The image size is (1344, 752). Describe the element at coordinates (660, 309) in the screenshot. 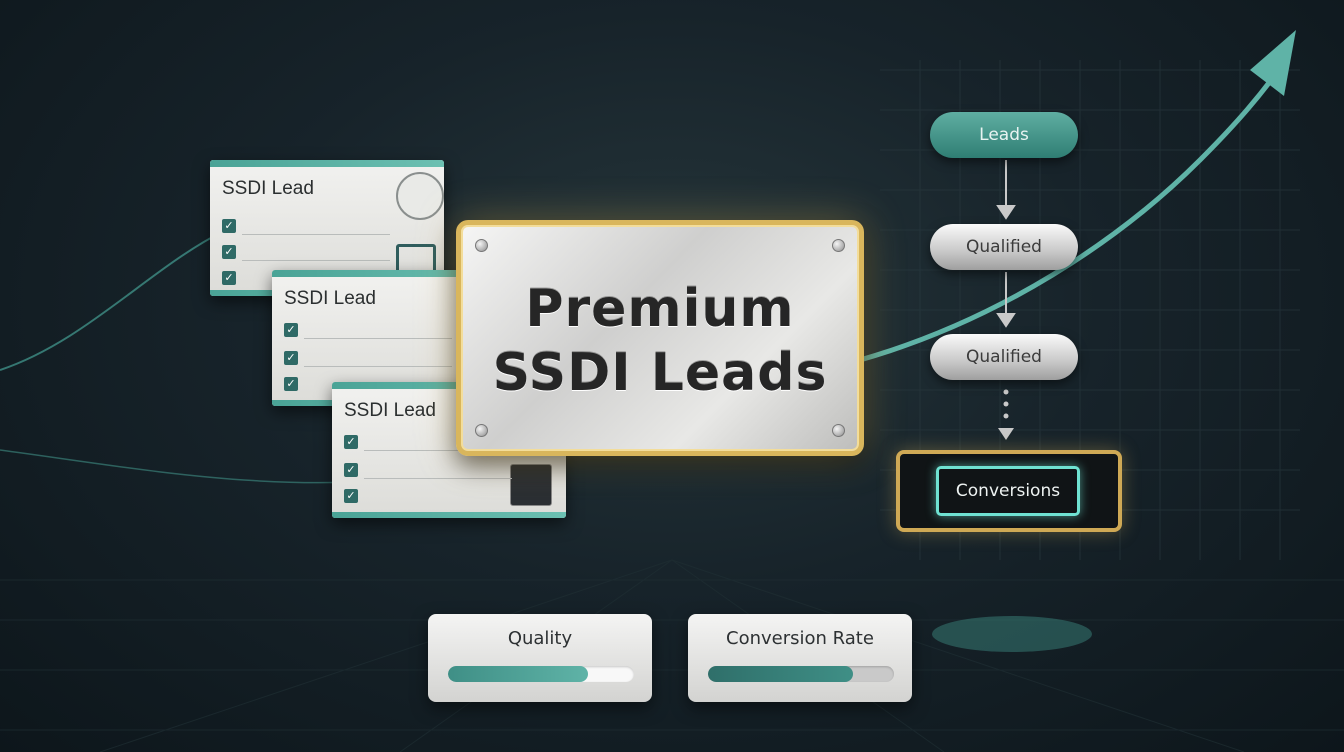

I see `hero-title-line-1: Premium` at that location.